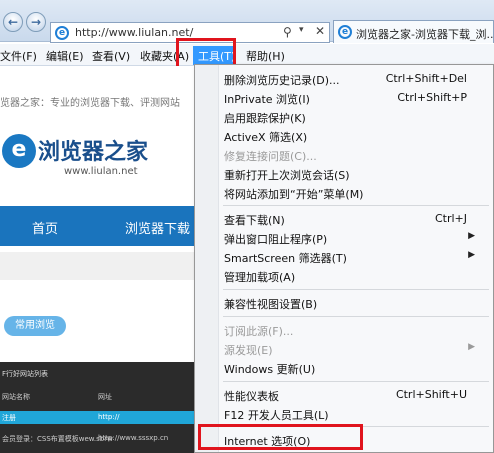  What do you see at coordinates (35, 326) in the screenshot?
I see `common-browsers-label: 常用浏览` at bounding box center [35, 326].